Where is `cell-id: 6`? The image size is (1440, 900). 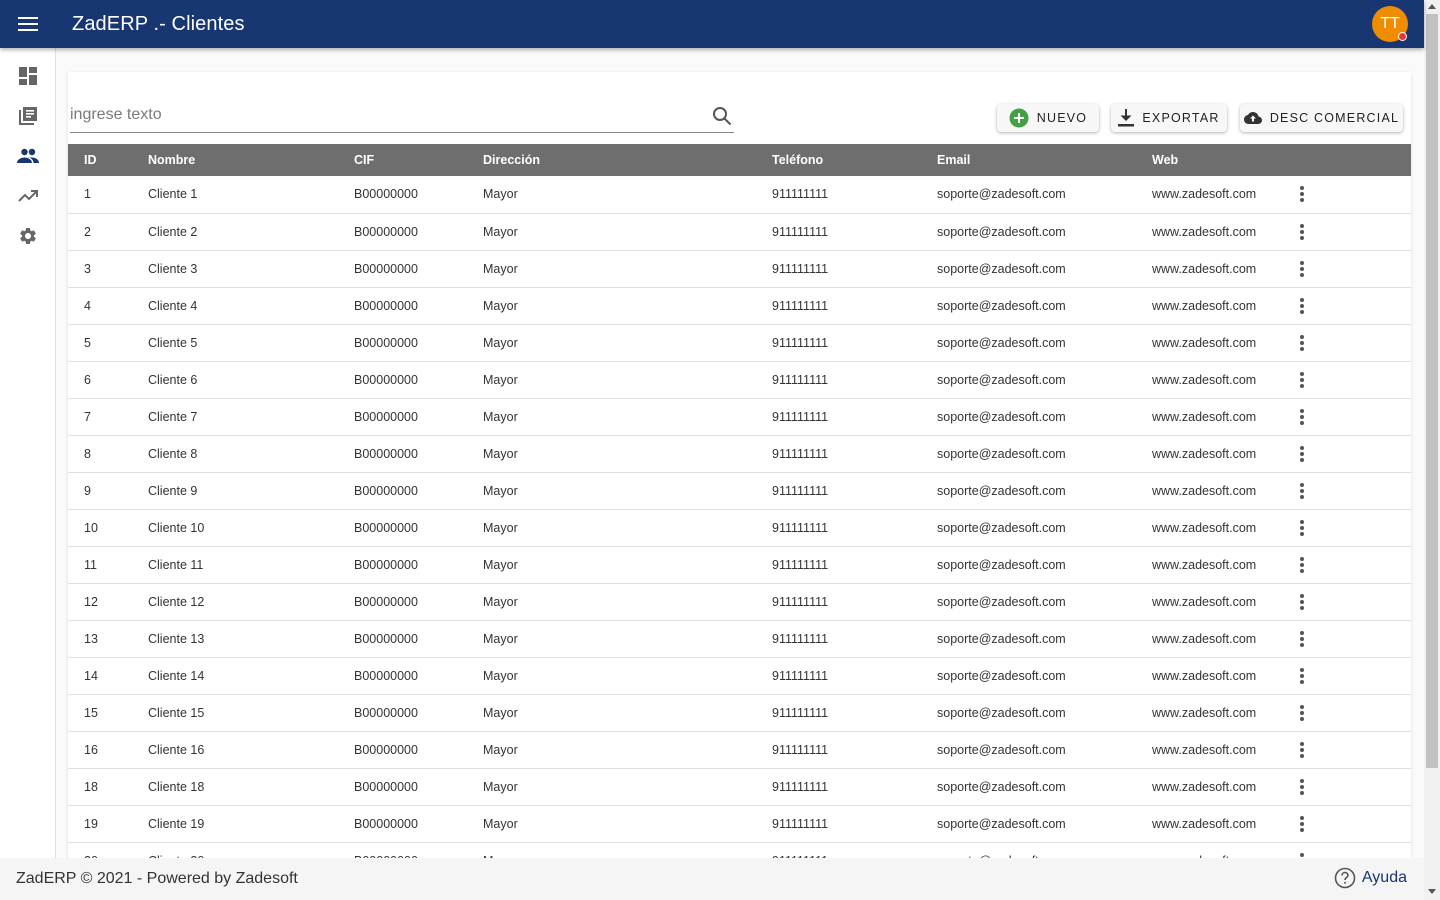
cell-id: 6 is located at coordinates (87, 379).